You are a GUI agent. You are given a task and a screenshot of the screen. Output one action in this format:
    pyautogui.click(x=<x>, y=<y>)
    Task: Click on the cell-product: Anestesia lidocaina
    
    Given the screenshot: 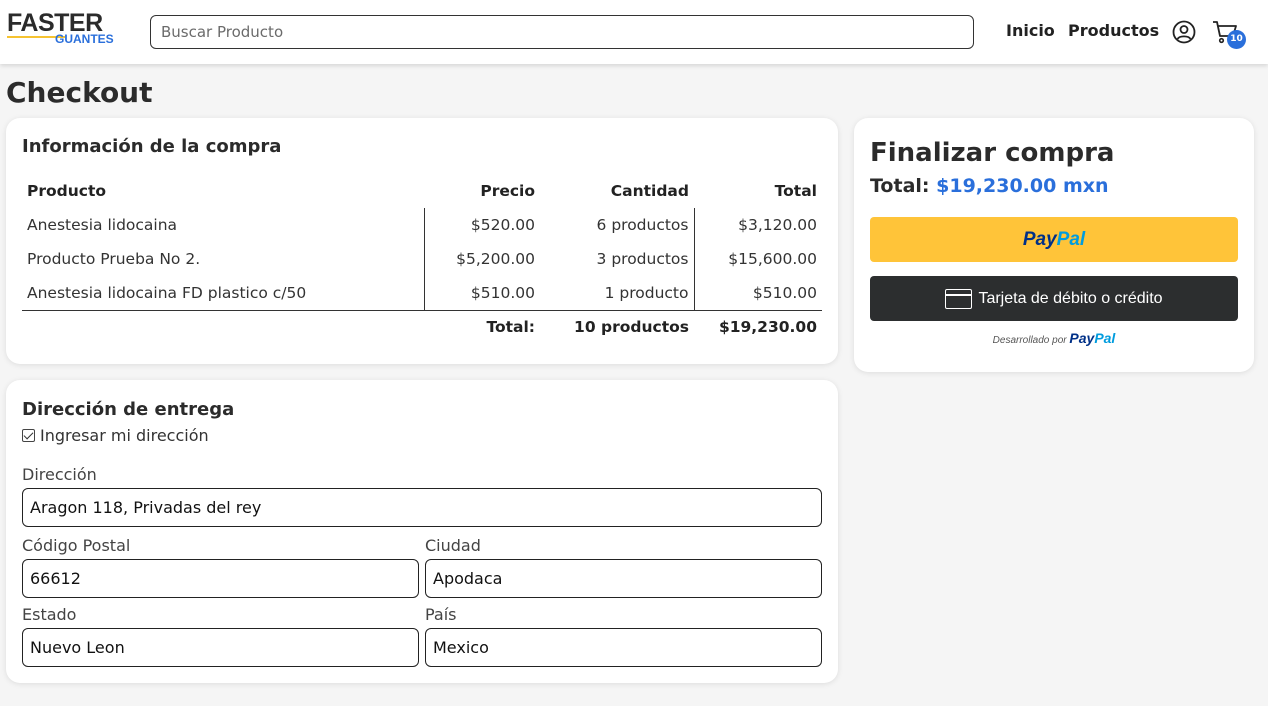 What is the action you would take?
    pyautogui.click(x=102, y=225)
    